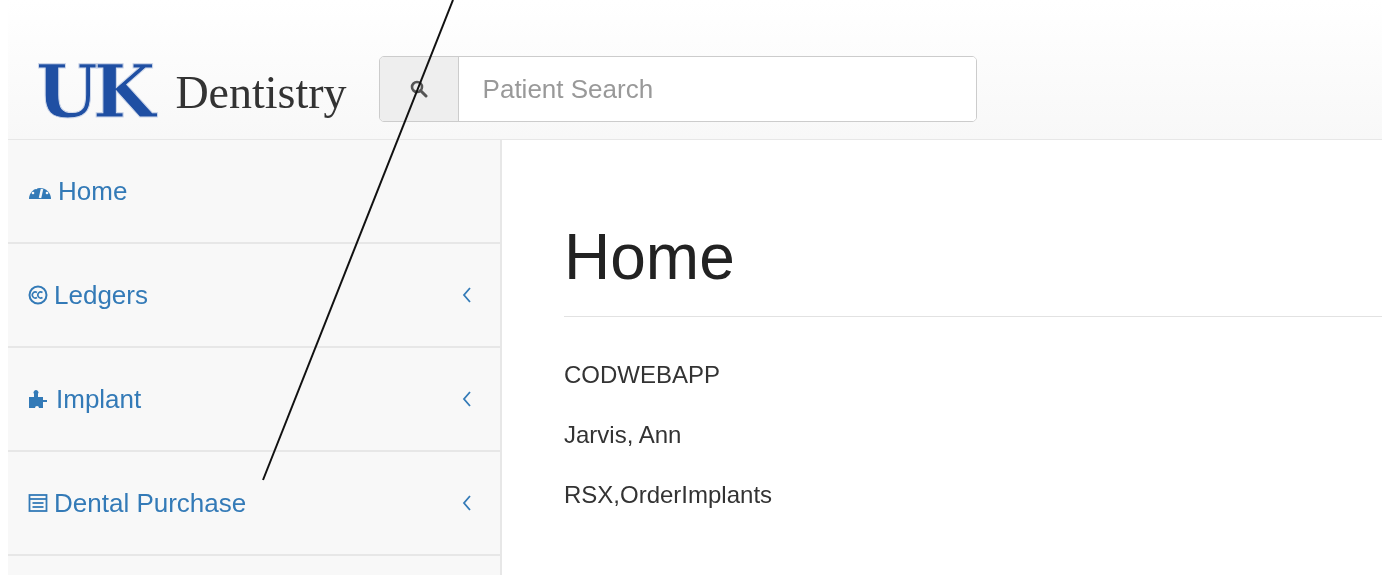  What do you see at coordinates (677, 89) in the screenshot?
I see `search-field: Patient Search` at bounding box center [677, 89].